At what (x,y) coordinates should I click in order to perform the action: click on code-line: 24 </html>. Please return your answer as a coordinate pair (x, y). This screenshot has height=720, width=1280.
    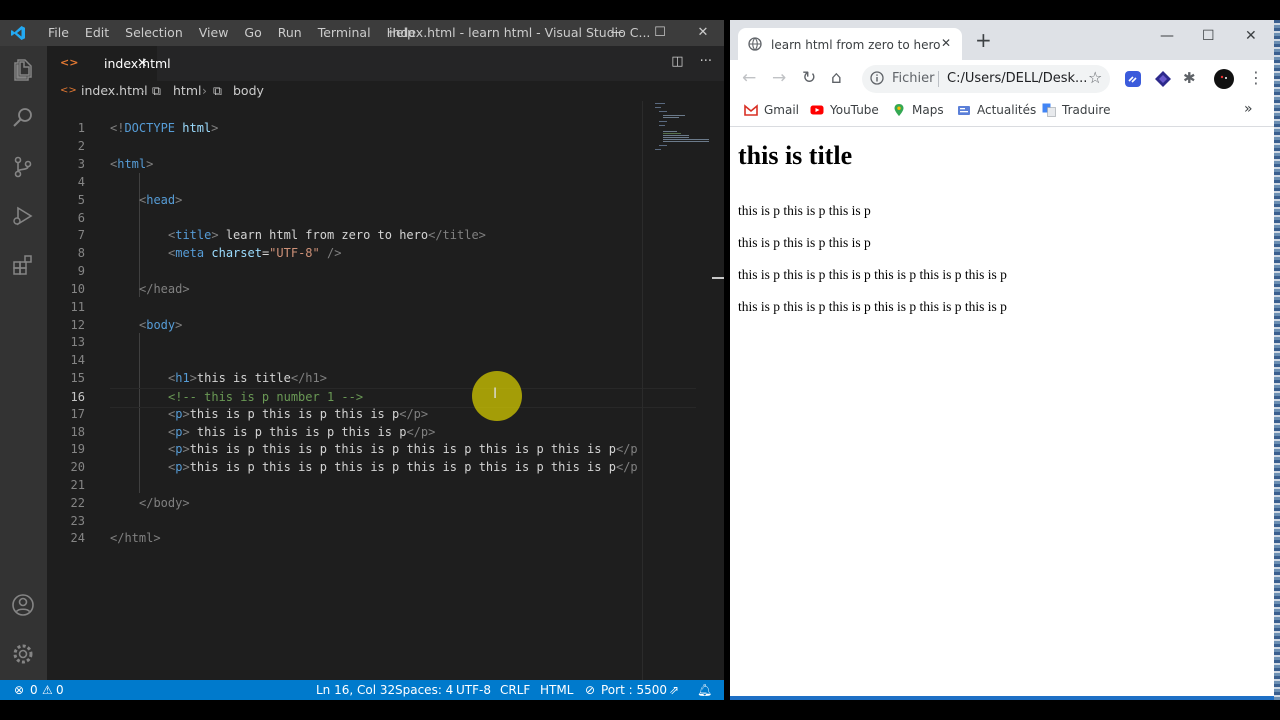
    Looking at the image, I should click on (115, 538).